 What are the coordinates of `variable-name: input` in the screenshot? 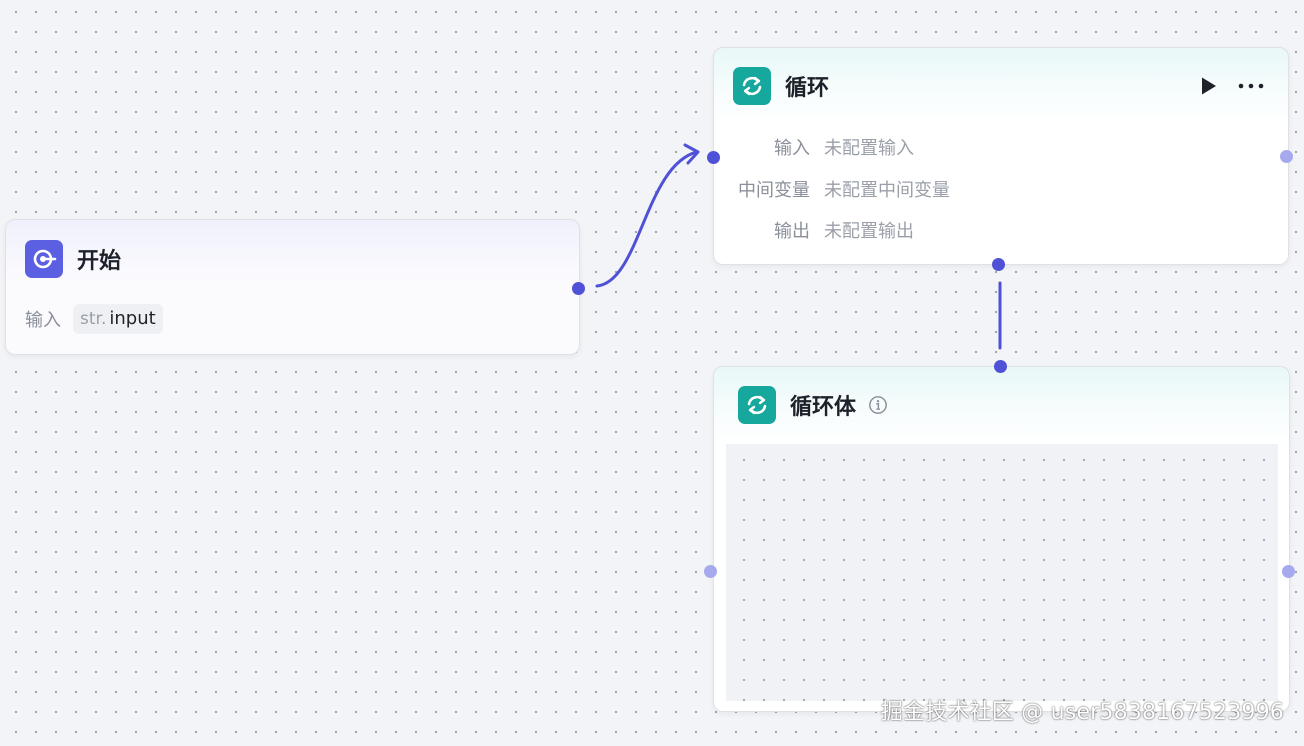 It's located at (132, 318).